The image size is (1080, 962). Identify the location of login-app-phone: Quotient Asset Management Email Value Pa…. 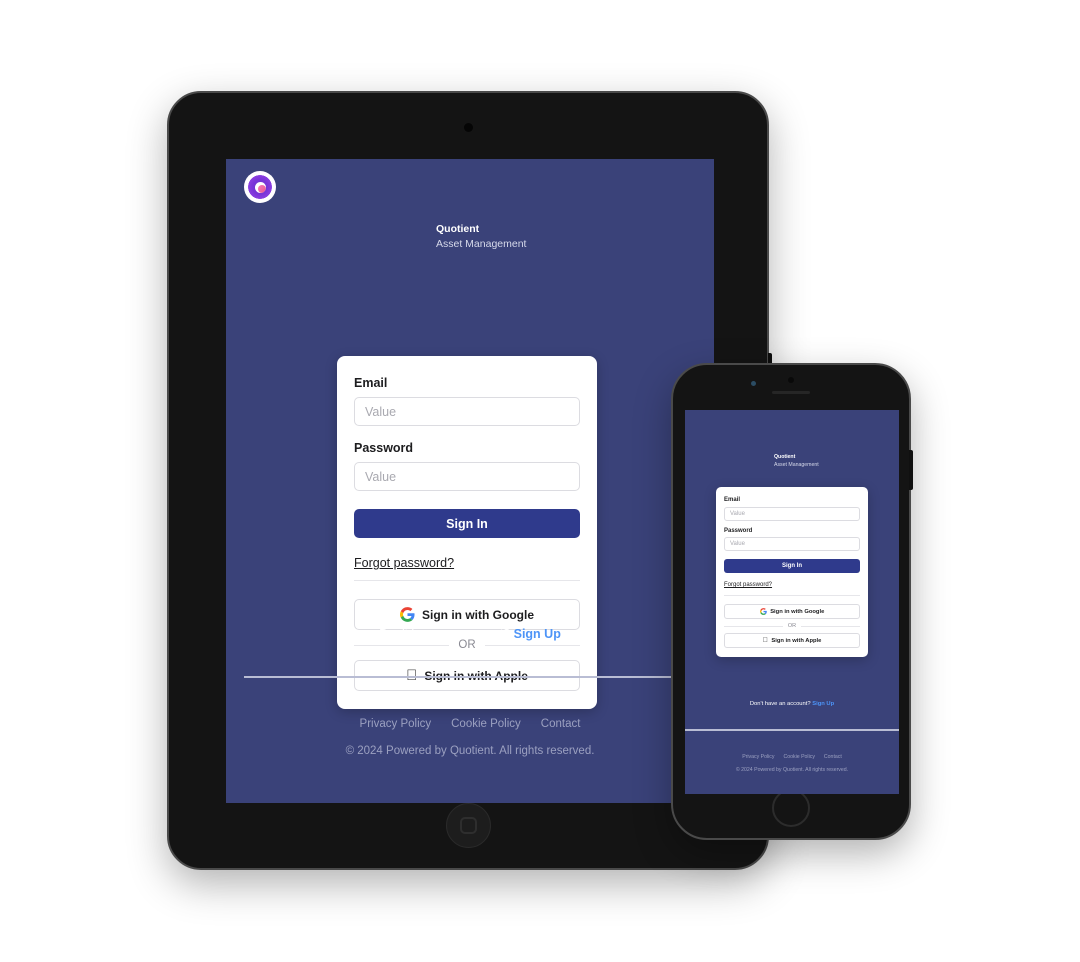
(792, 602).